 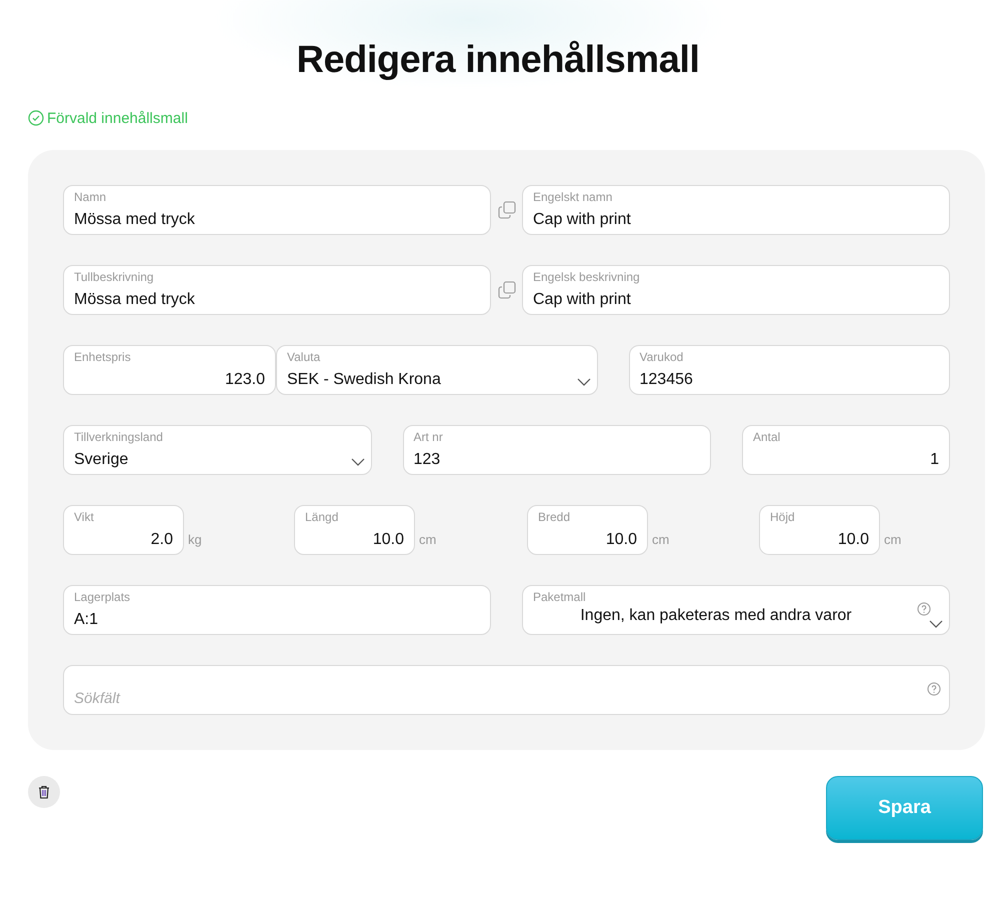 I want to click on text-field: Engelskt namn Cap with print, so click(x=736, y=210).